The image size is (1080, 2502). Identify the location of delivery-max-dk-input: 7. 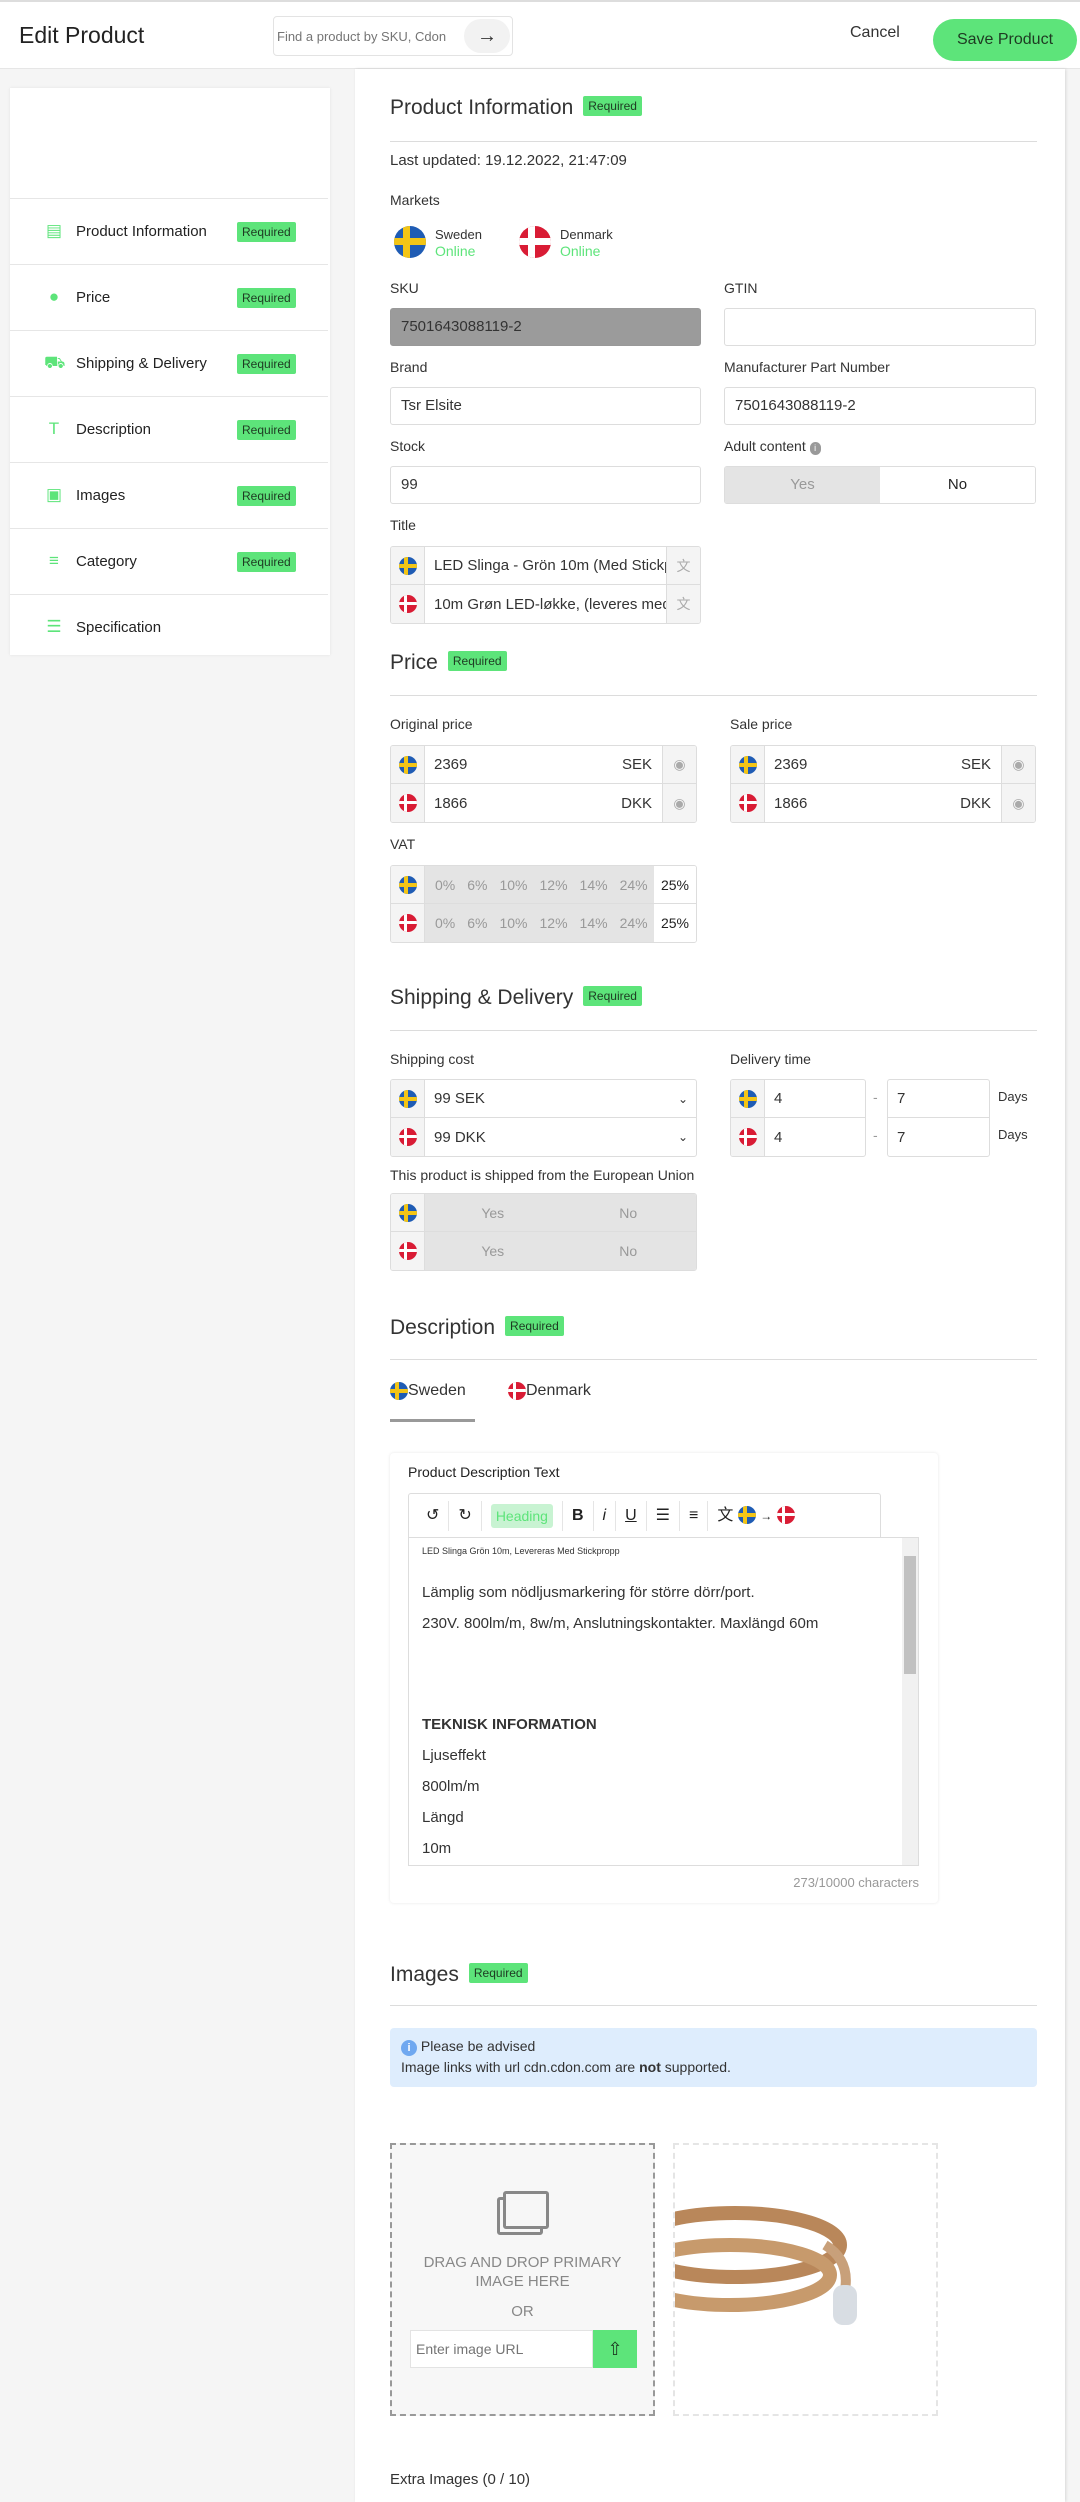
(938, 1137).